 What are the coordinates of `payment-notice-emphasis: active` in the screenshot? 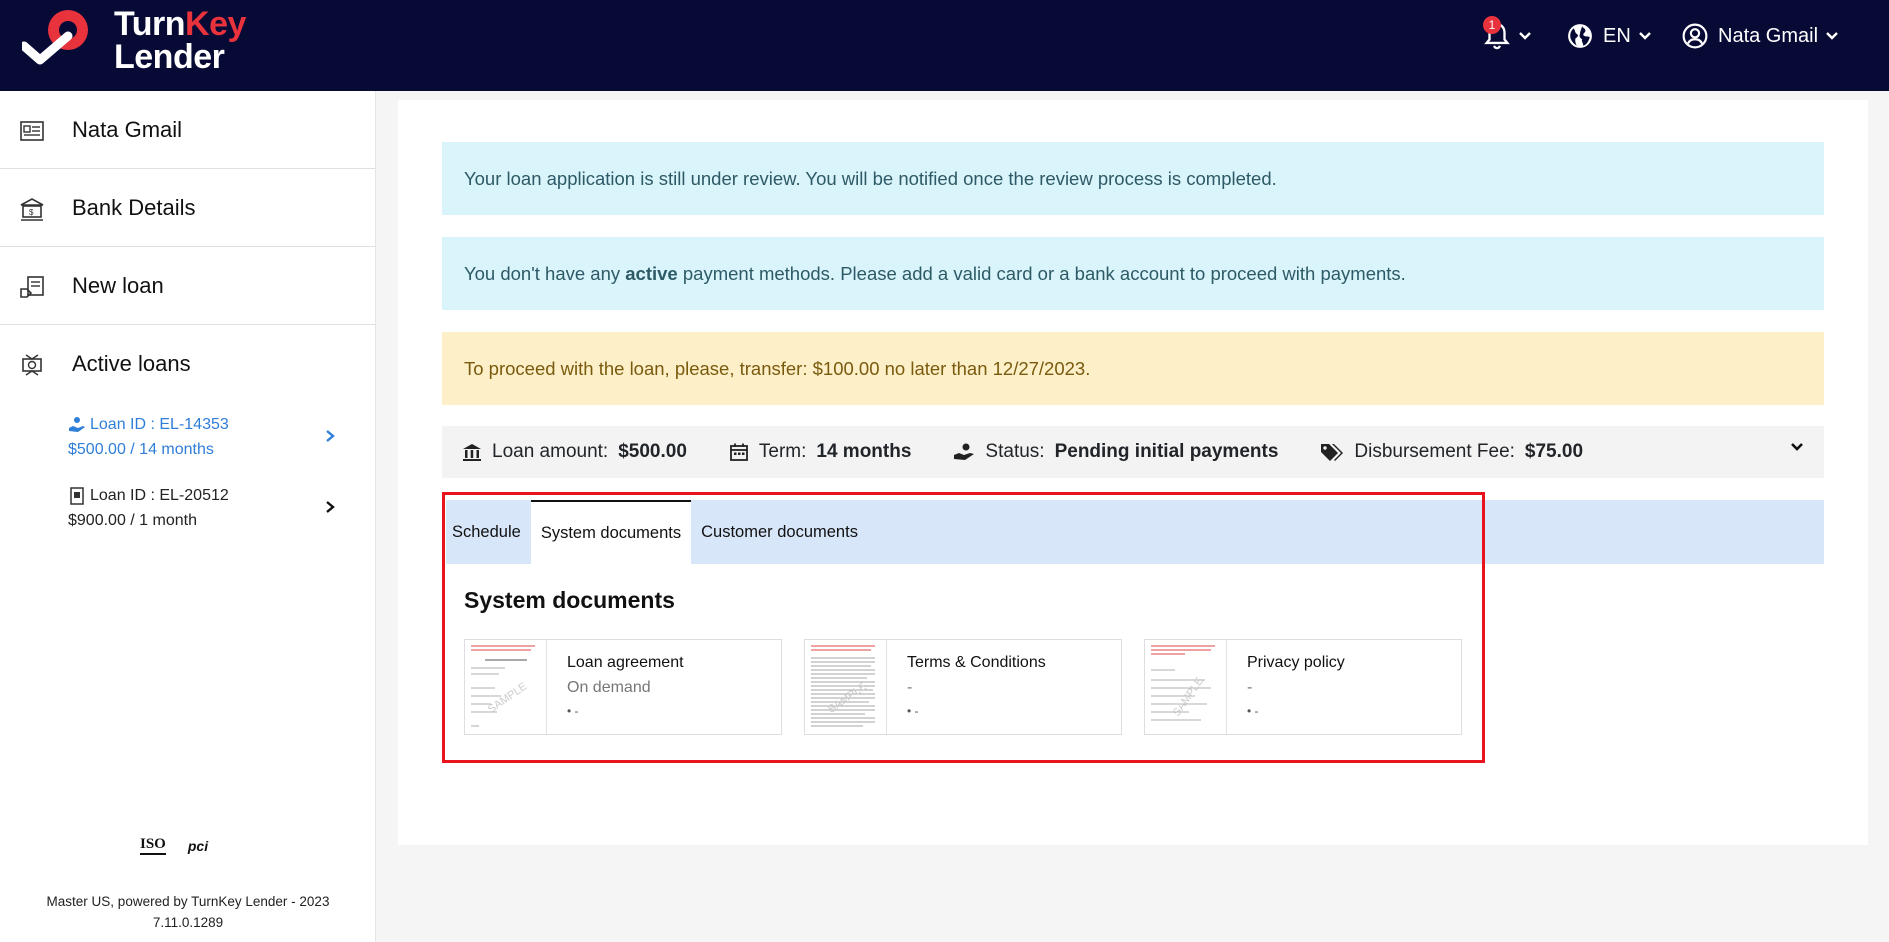 It's located at (651, 273).